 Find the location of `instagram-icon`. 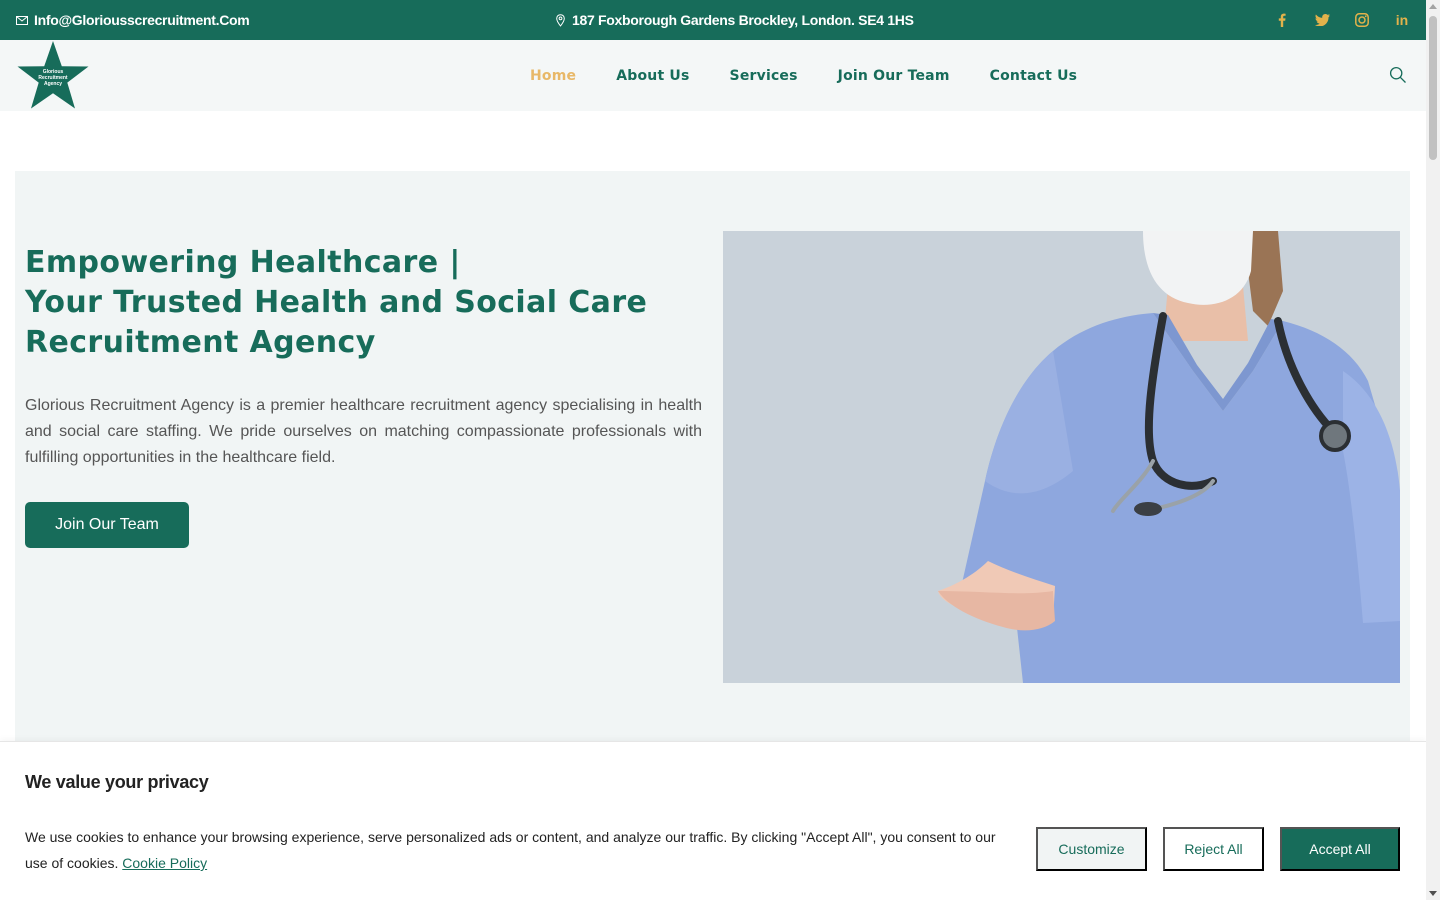

instagram-icon is located at coordinates (1362, 20).